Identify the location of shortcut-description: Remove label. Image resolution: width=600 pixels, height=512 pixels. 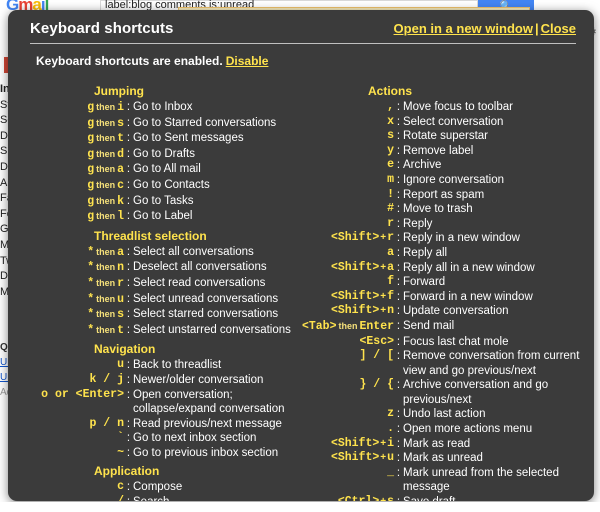
(438, 150).